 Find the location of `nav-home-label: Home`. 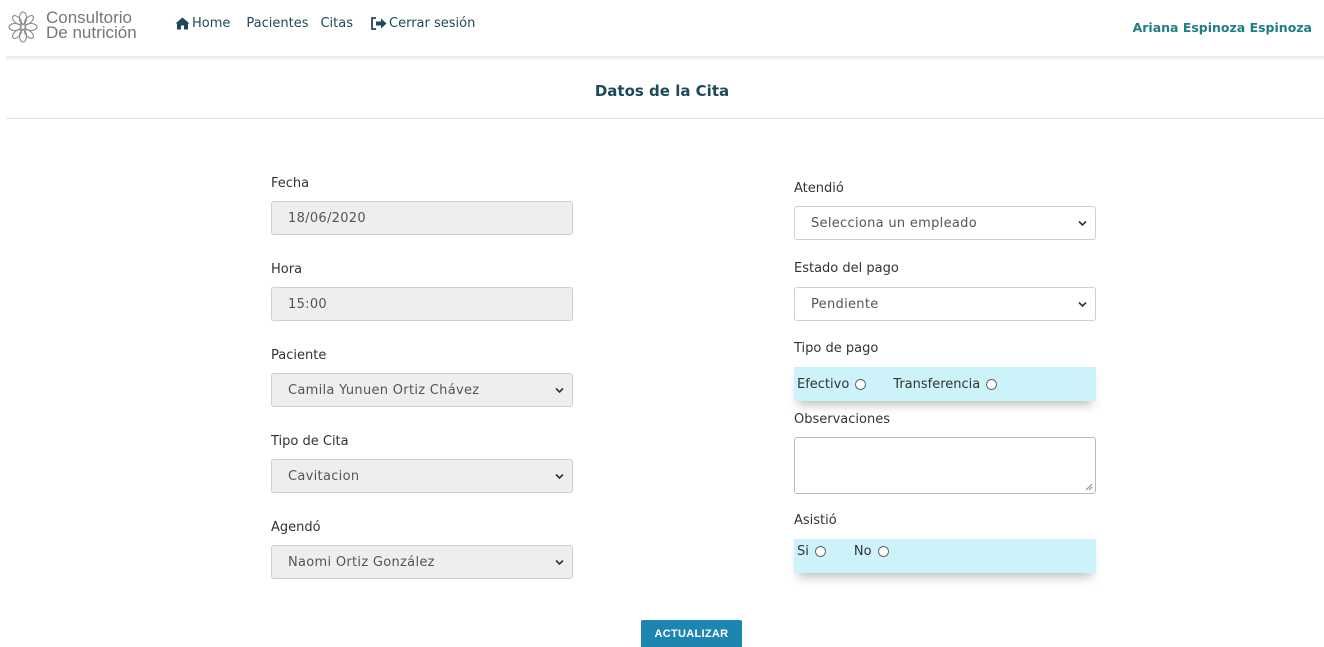

nav-home-label: Home is located at coordinates (211, 23).